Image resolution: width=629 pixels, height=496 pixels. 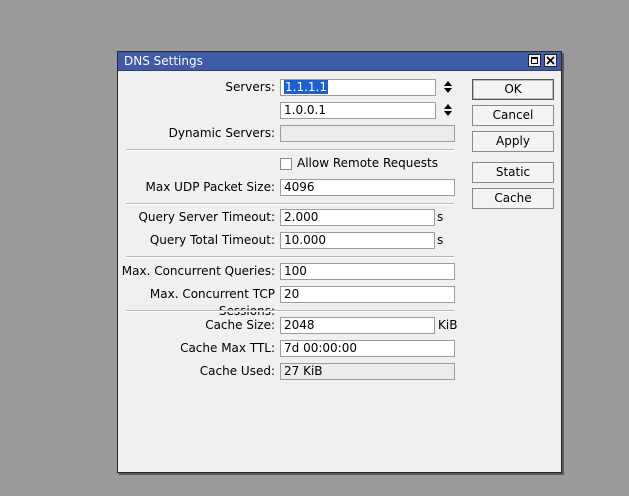 What do you see at coordinates (367, 163) in the screenshot?
I see `allow-remote-label: Allow Remote Requests` at bounding box center [367, 163].